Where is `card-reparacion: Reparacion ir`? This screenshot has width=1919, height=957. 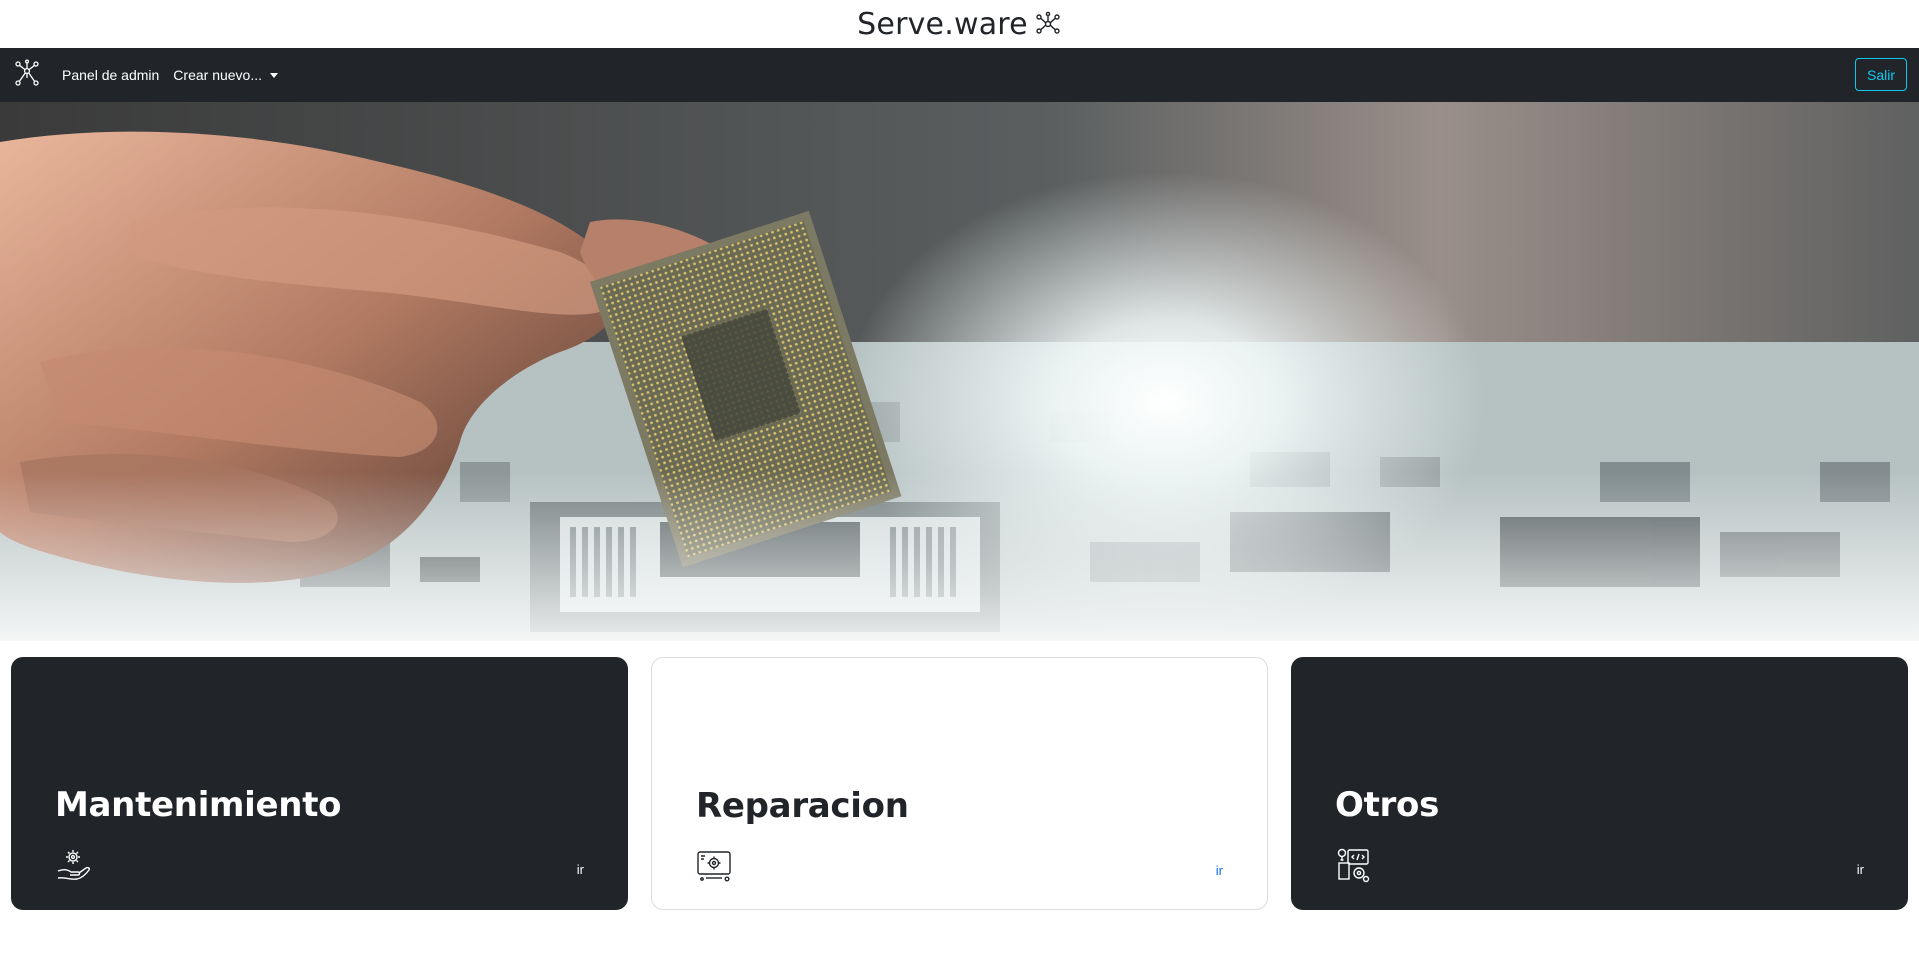
card-reparacion: Reparacion ir is located at coordinates (959, 783).